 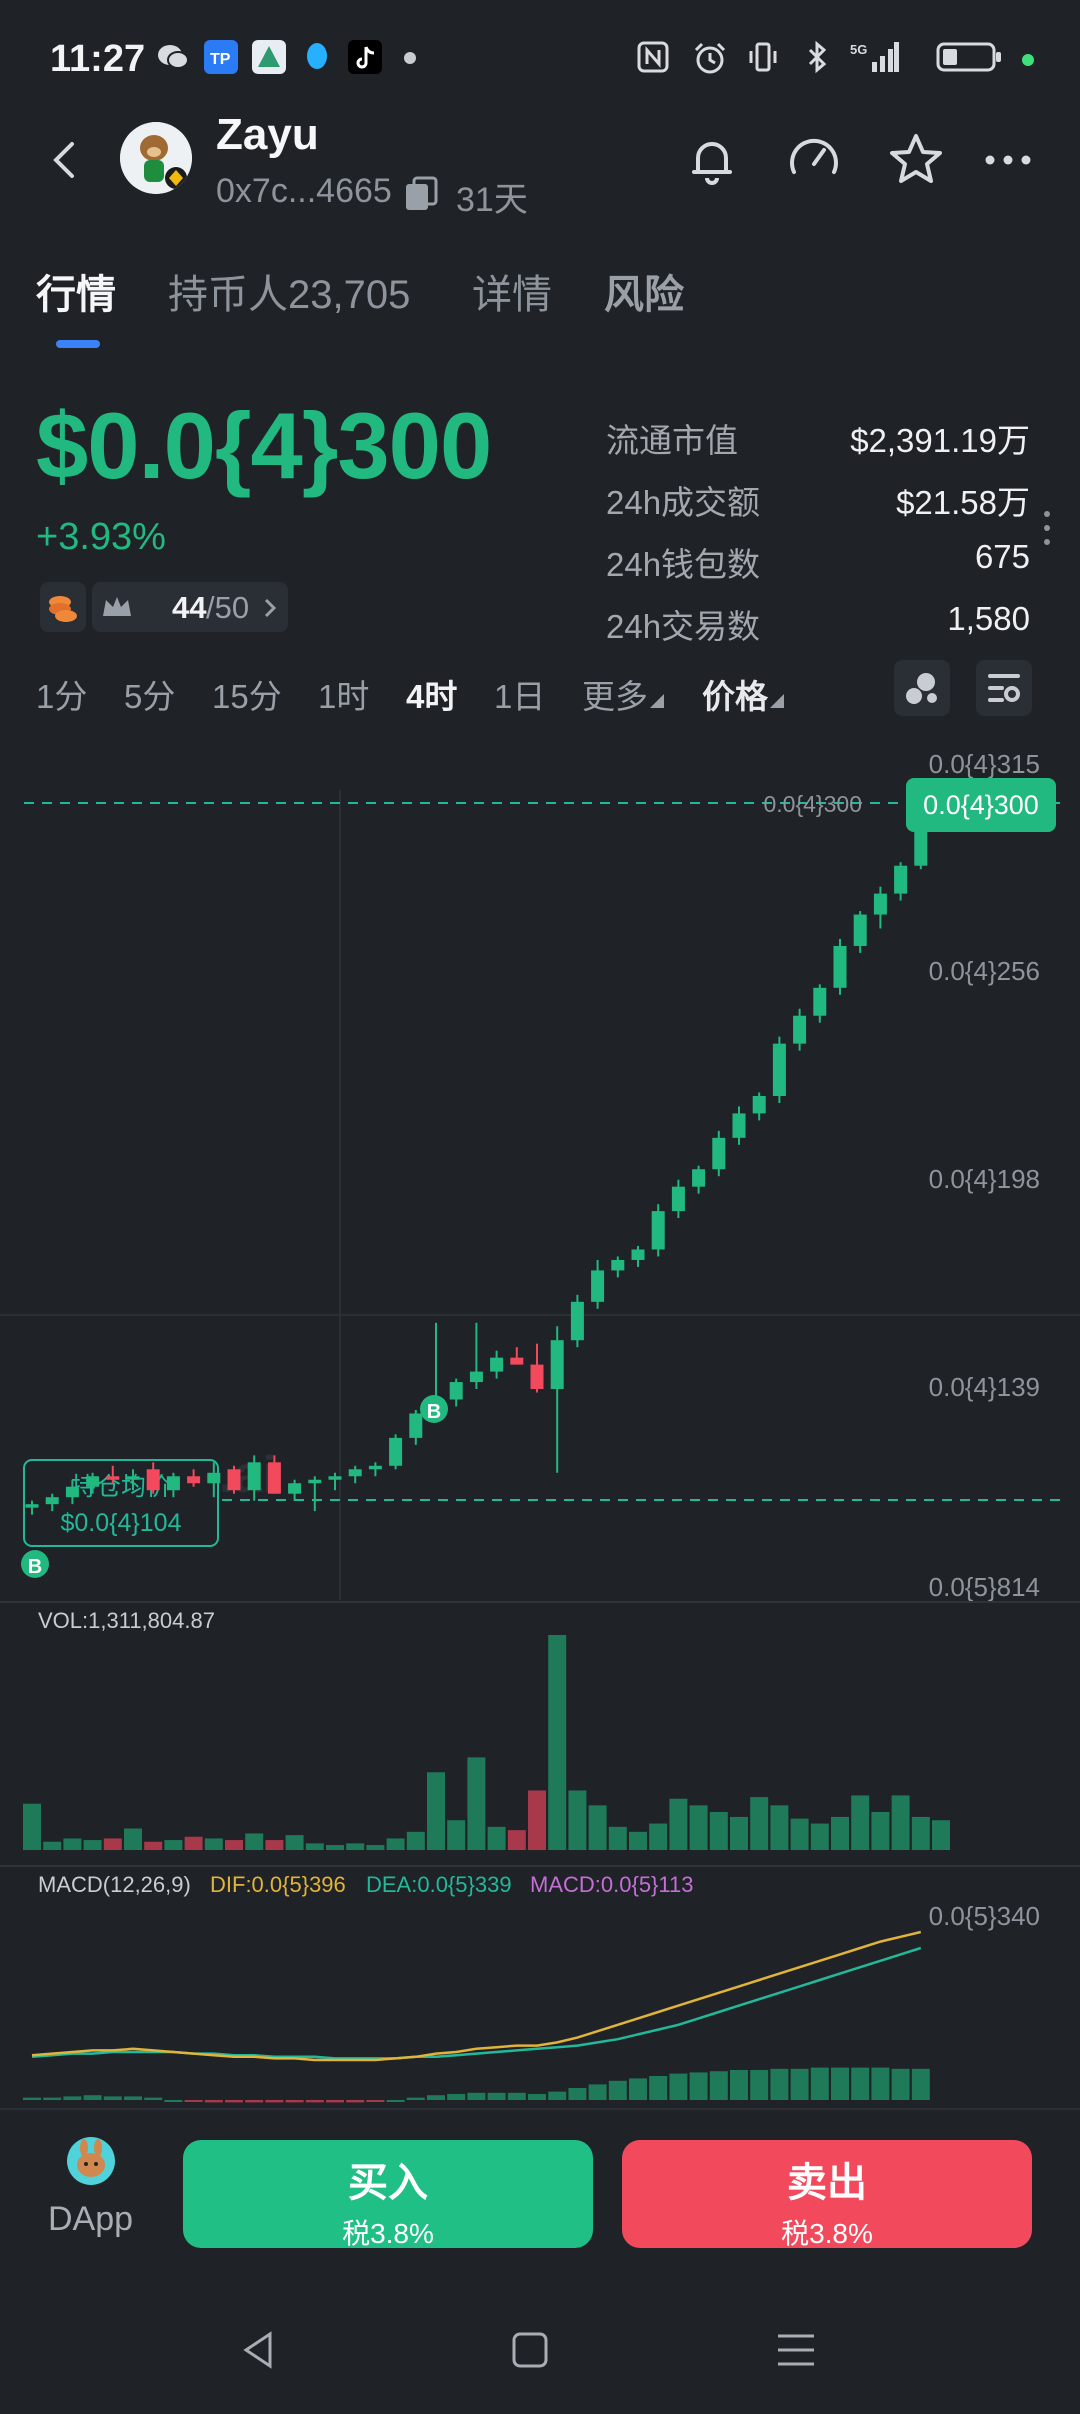 I want to click on indicator-toggle-icon, so click(x=922, y=688).